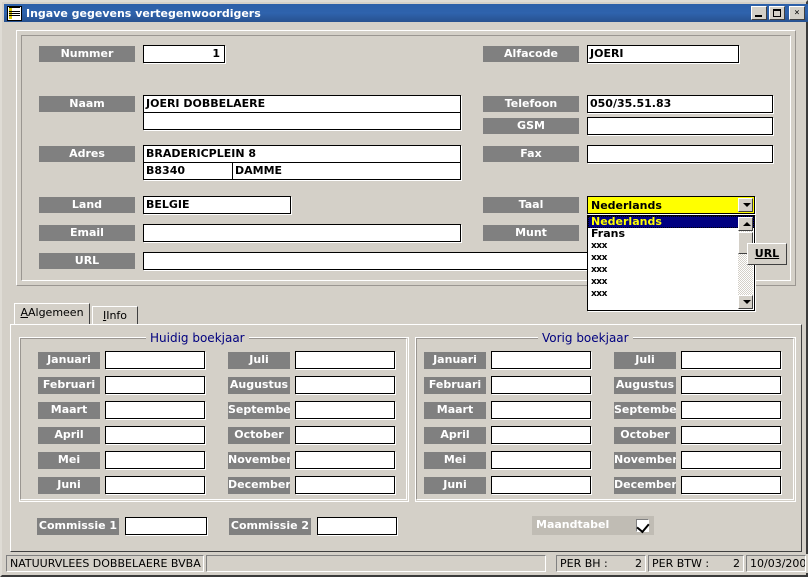  I want to click on field-adres-city: DAMME, so click(346, 171).